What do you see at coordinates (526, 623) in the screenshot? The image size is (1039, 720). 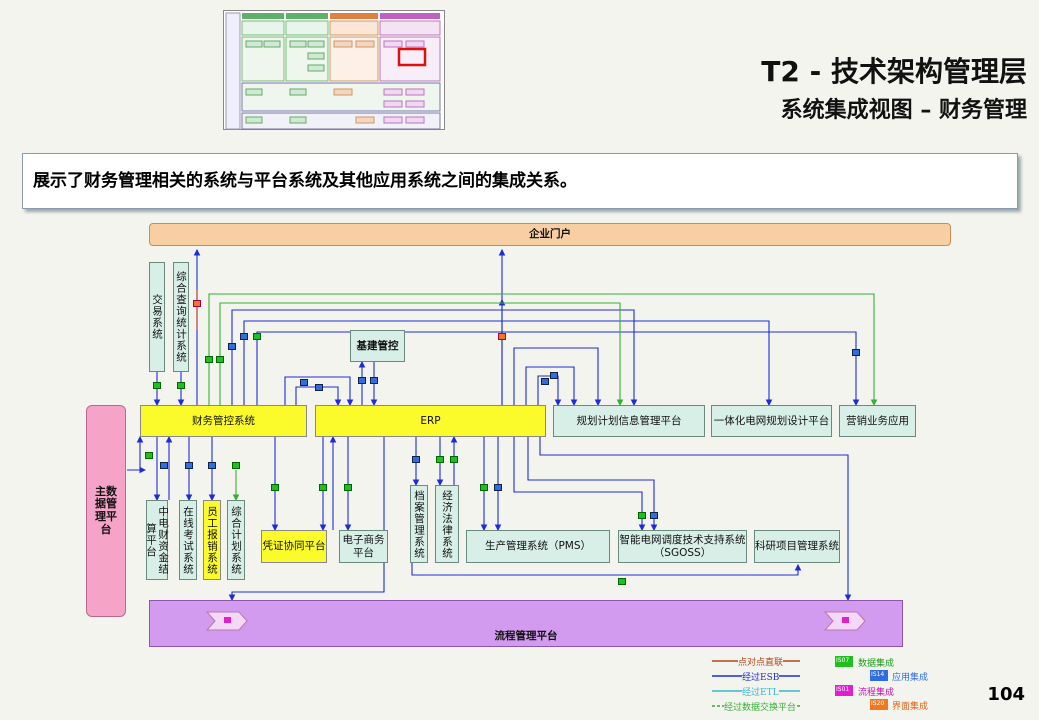 I see `workflow-platform: 流程管理平台` at bounding box center [526, 623].